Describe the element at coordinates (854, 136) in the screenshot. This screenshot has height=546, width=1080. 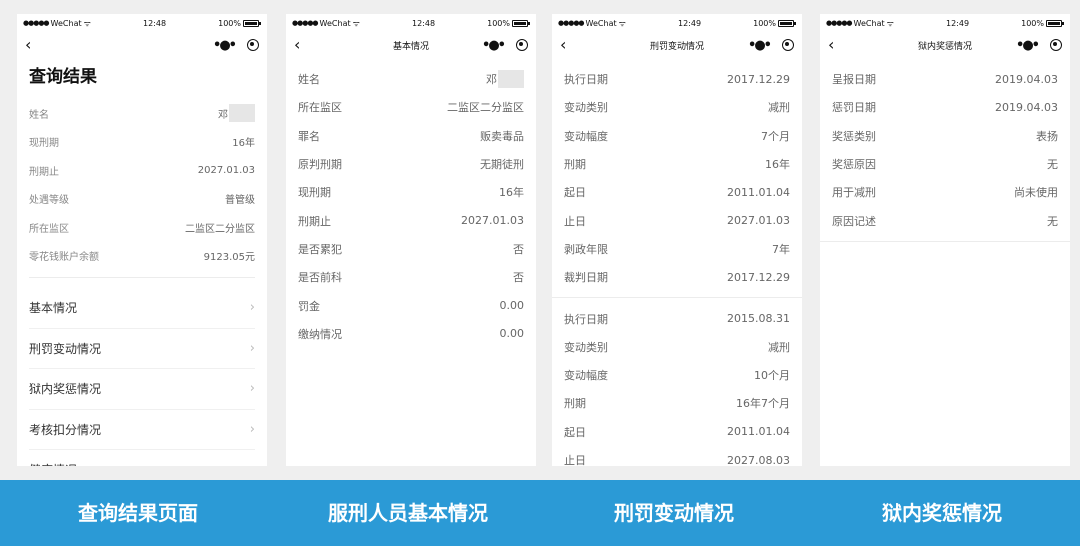
I see `info-label: 奖惩类别` at that location.